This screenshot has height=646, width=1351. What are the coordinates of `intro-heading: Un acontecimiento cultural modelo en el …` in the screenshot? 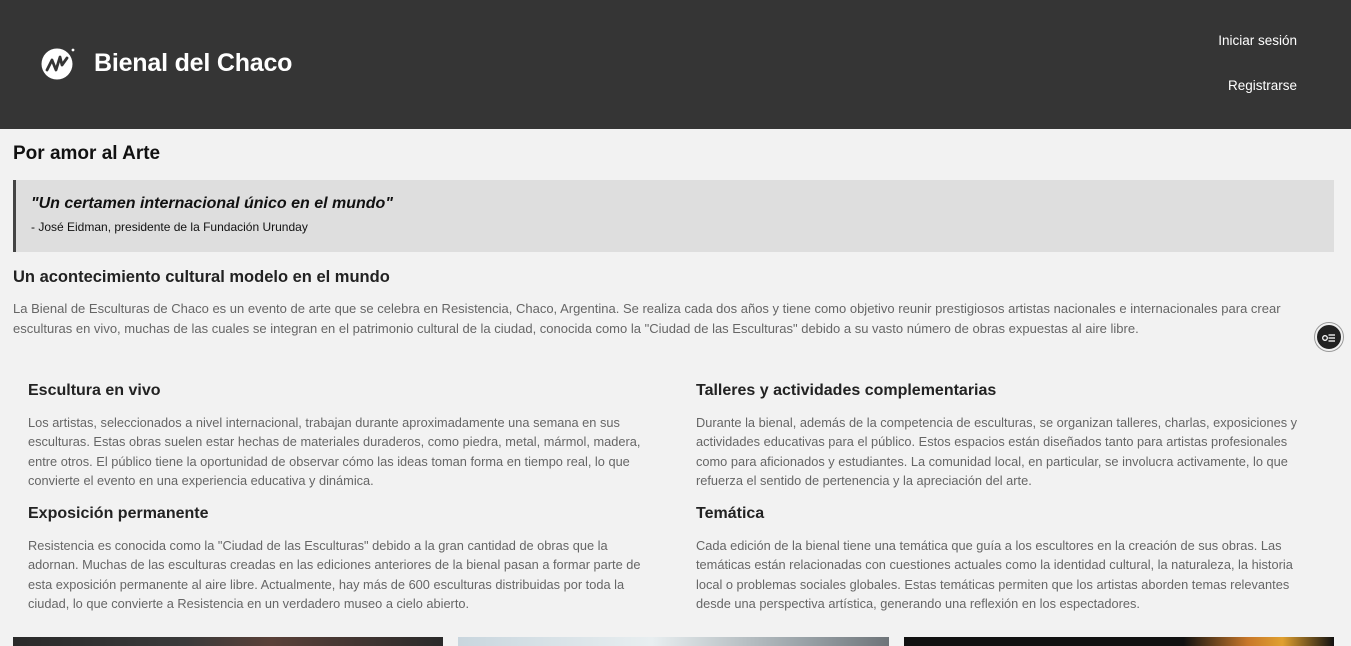 It's located at (201, 277).